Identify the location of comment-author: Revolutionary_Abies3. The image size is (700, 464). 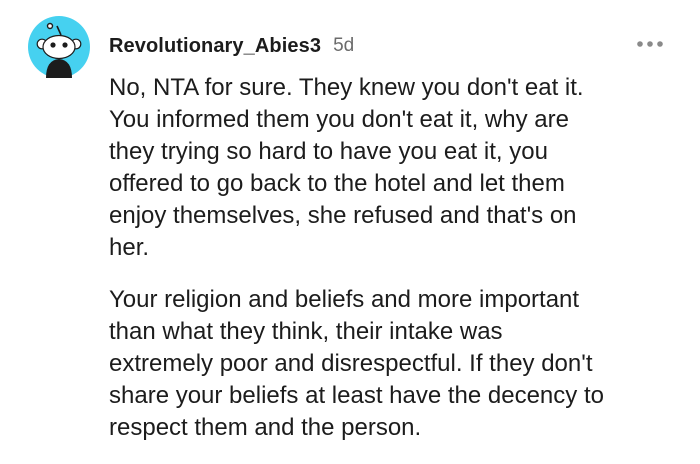
(215, 46).